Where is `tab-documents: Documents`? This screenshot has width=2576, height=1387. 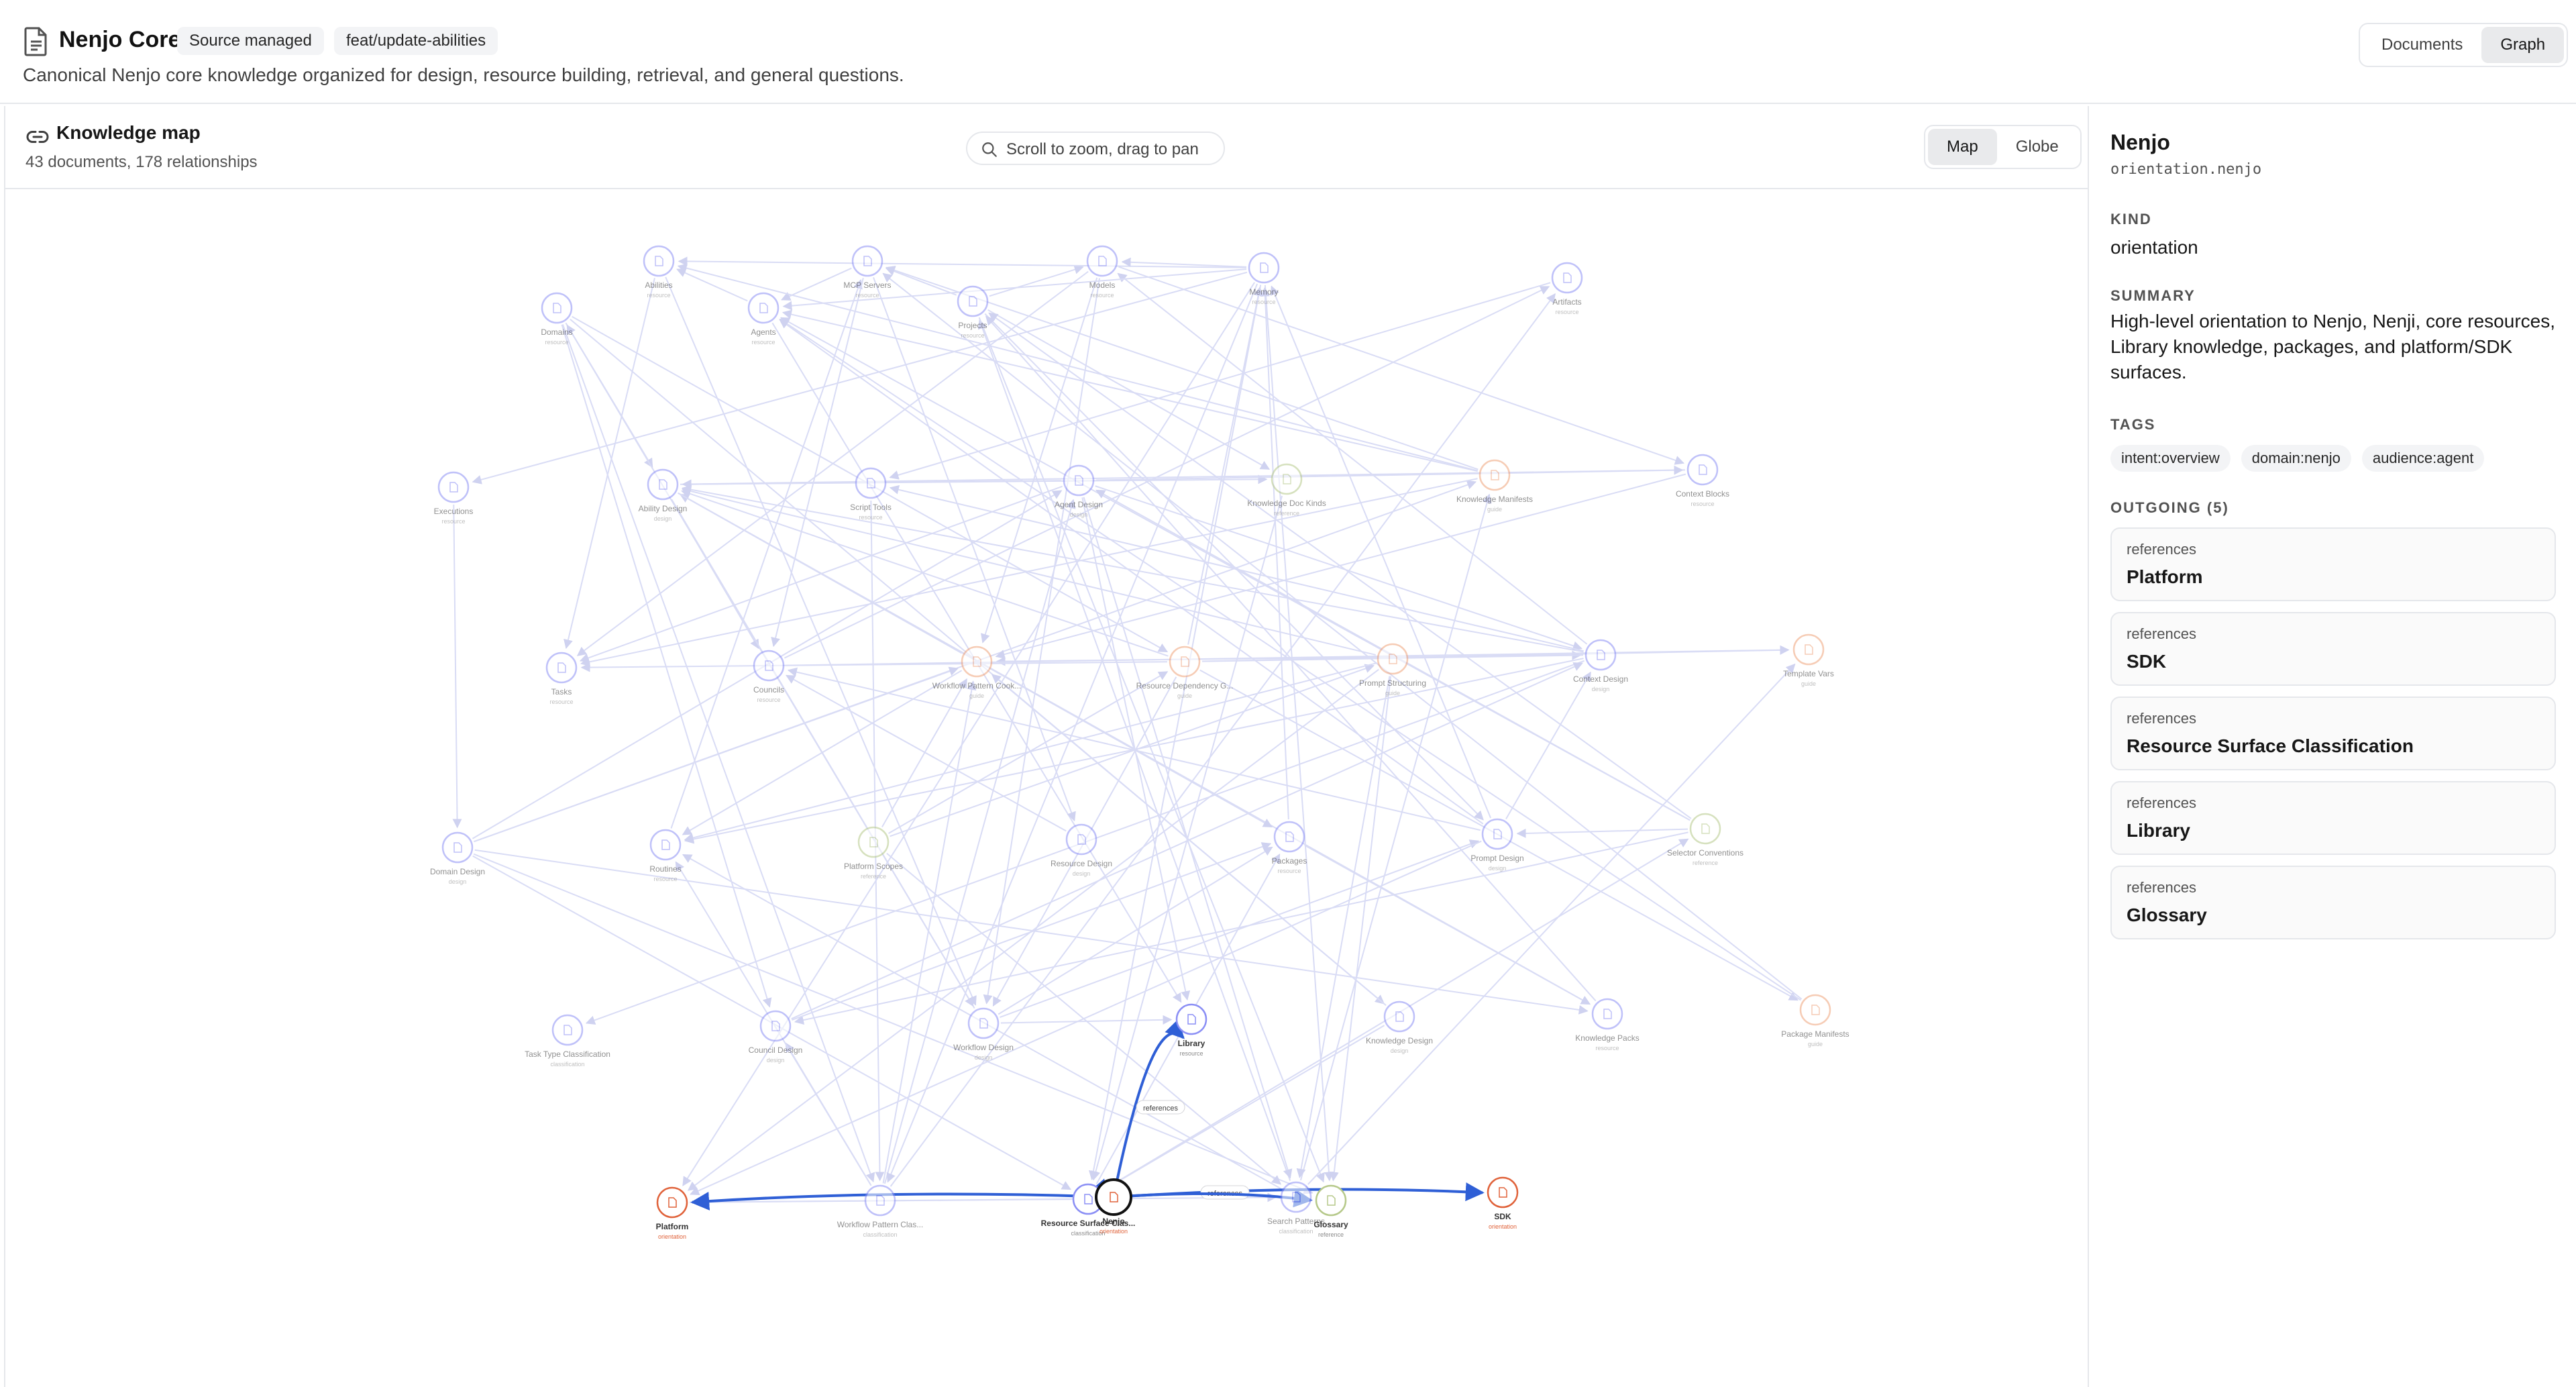
tab-documents: Documents is located at coordinates (2422, 45).